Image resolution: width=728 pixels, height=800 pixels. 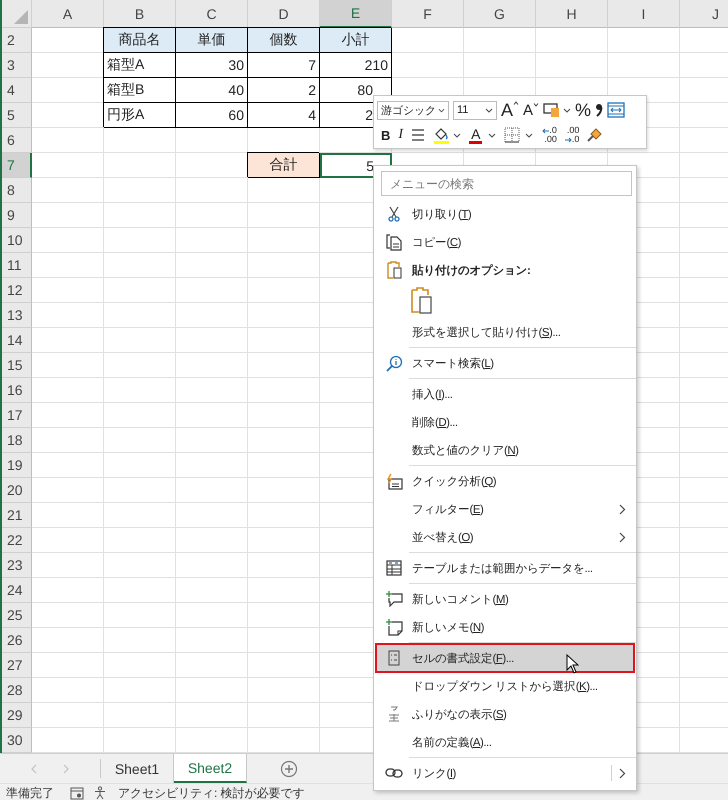 What do you see at coordinates (505, 599) in the screenshot?
I see `menu-item: 新しいコメント(M)` at bounding box center [505, 599].